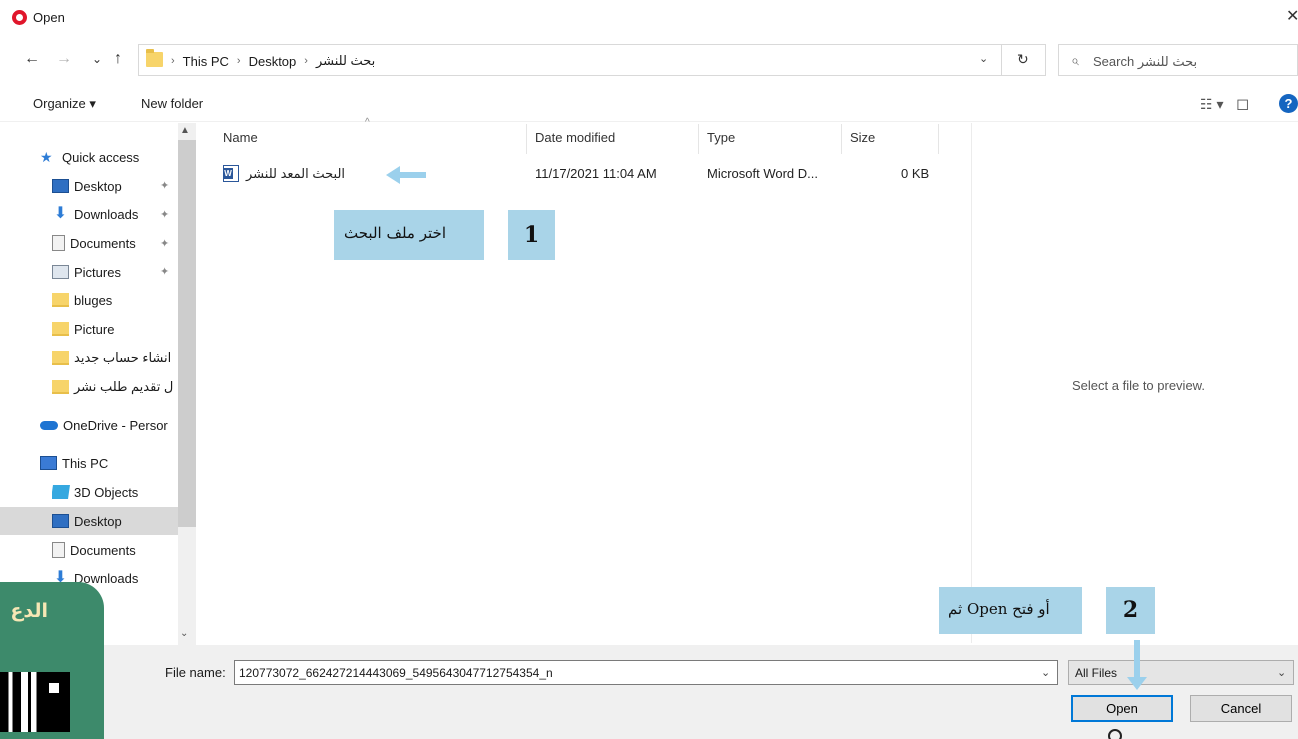  What do you see at coordinates (1137, 665) in the screenshot?
I see `annotation-arrow-down-icon` at bounding box center [1137, 665].